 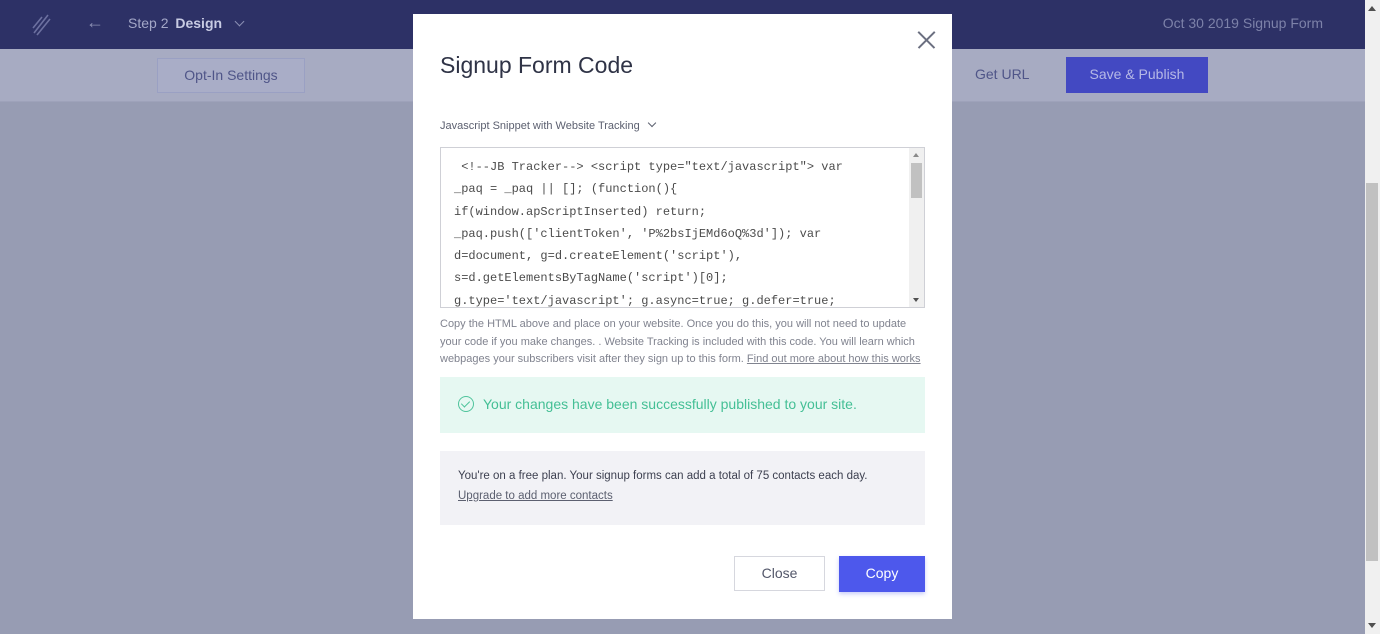 I want to click on arrow-left-icon: ←, so click(x=95, y=22).